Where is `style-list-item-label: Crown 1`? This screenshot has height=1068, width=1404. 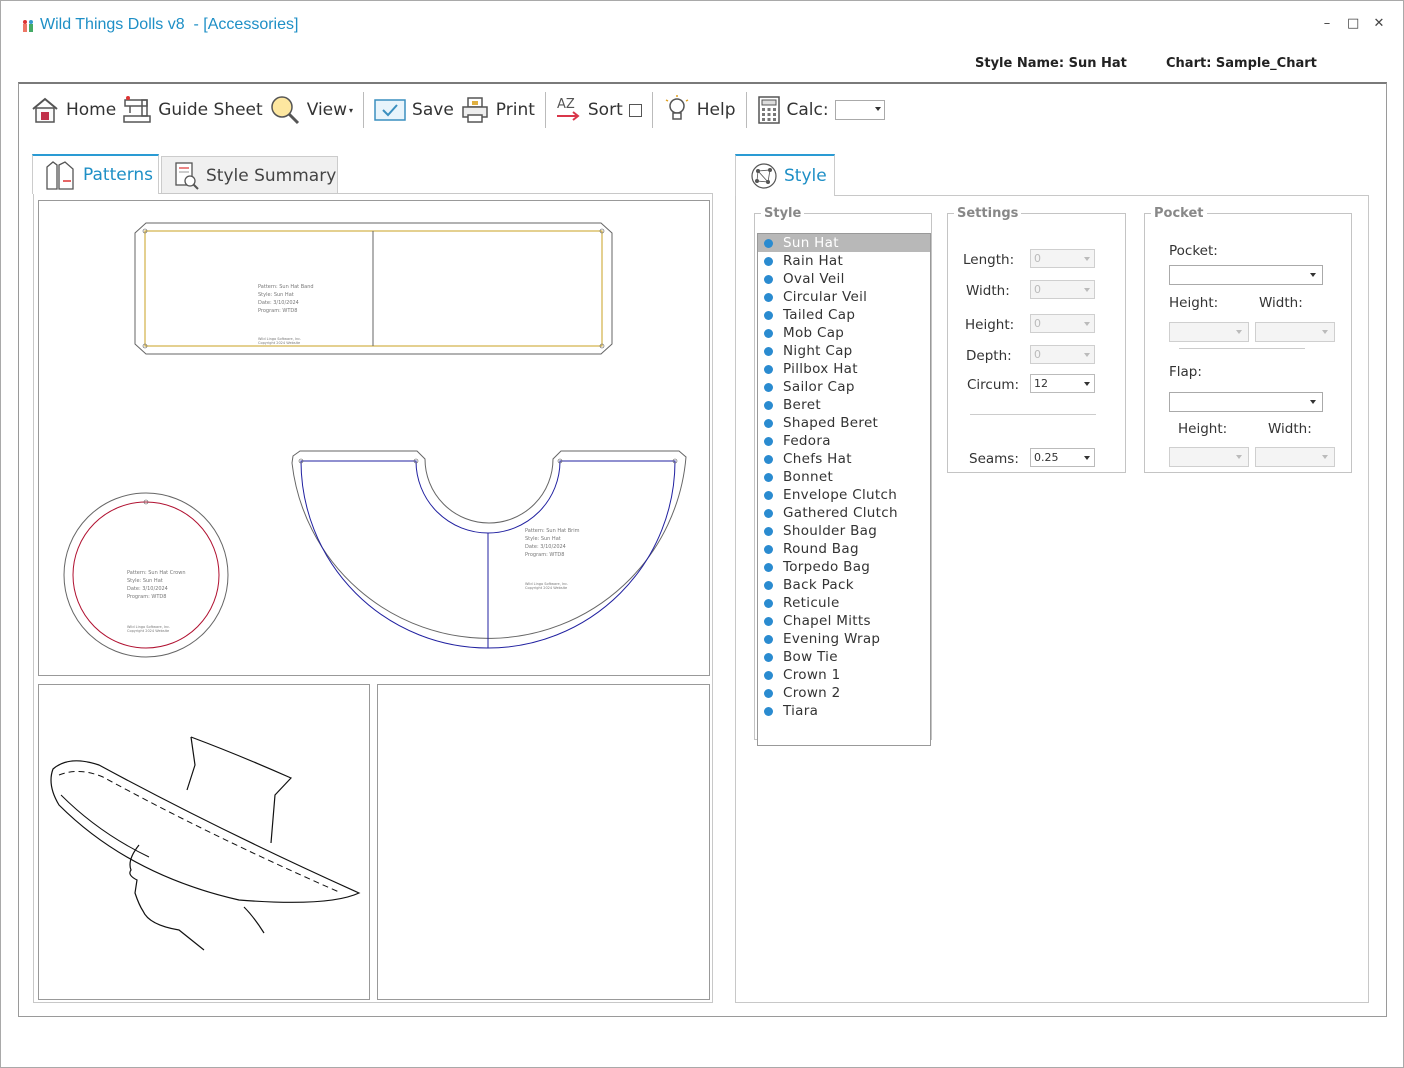 style-list-item-label: Crown 1 is located at coordinates (812, 675).